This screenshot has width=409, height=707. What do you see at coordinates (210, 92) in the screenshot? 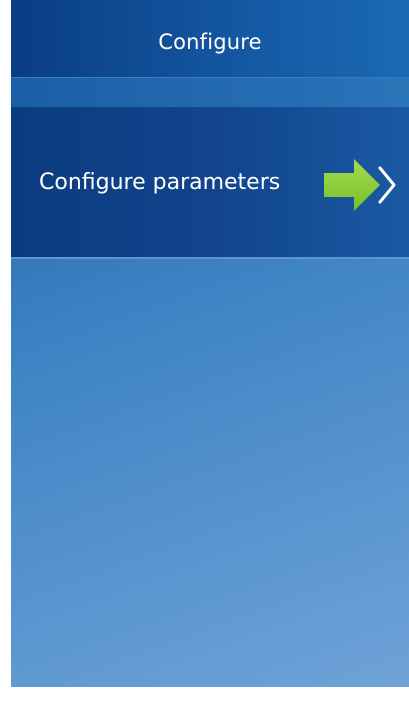
I see `sub-header-bar` at bounding box center [210, 92].